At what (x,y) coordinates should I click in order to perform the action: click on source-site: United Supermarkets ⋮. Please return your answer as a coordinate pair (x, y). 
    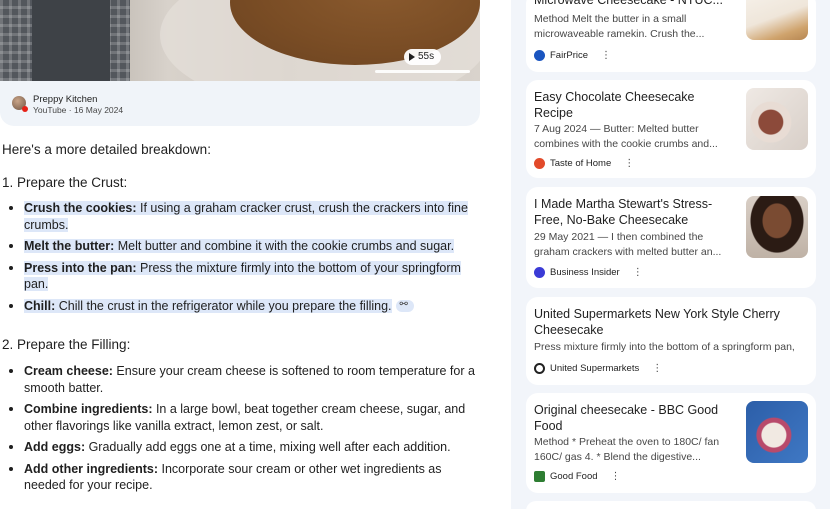
    Looking at the image, I should click on (598, 368).